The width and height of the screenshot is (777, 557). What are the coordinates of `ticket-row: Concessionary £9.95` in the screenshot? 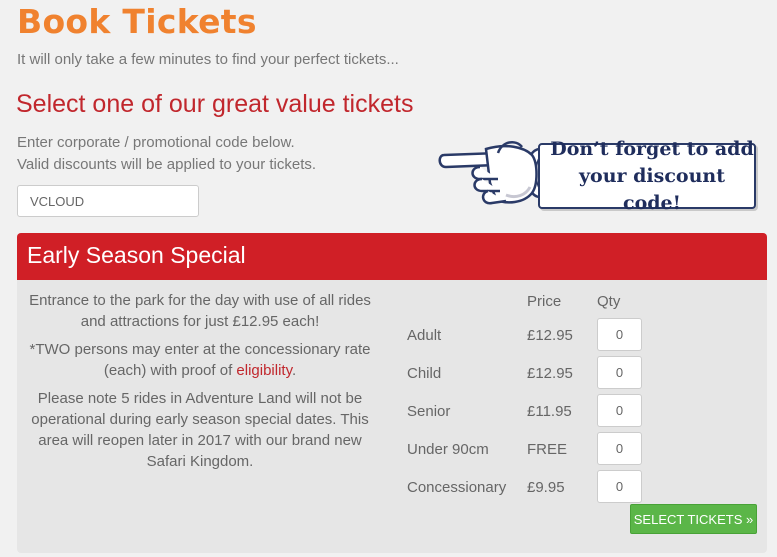 It's located at (532, 489).